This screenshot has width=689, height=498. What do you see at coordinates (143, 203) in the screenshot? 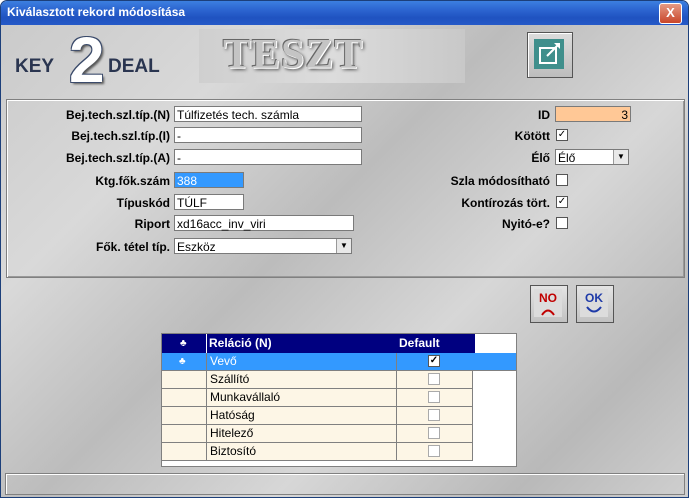
I see `label-tipuskod: Típuskód` at bounding box center [143, 203].